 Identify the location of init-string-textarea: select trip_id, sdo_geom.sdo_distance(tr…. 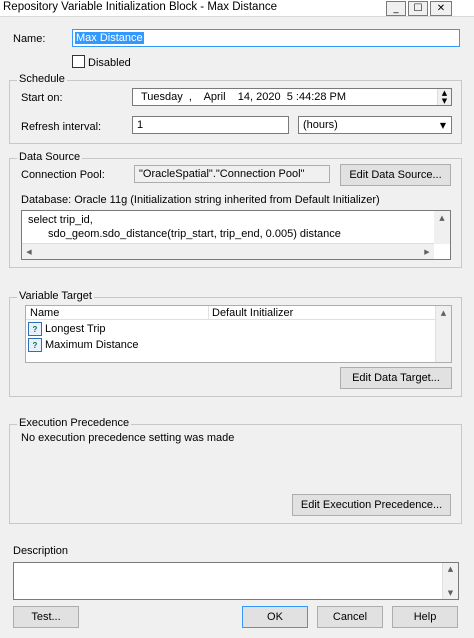
(236, 235).